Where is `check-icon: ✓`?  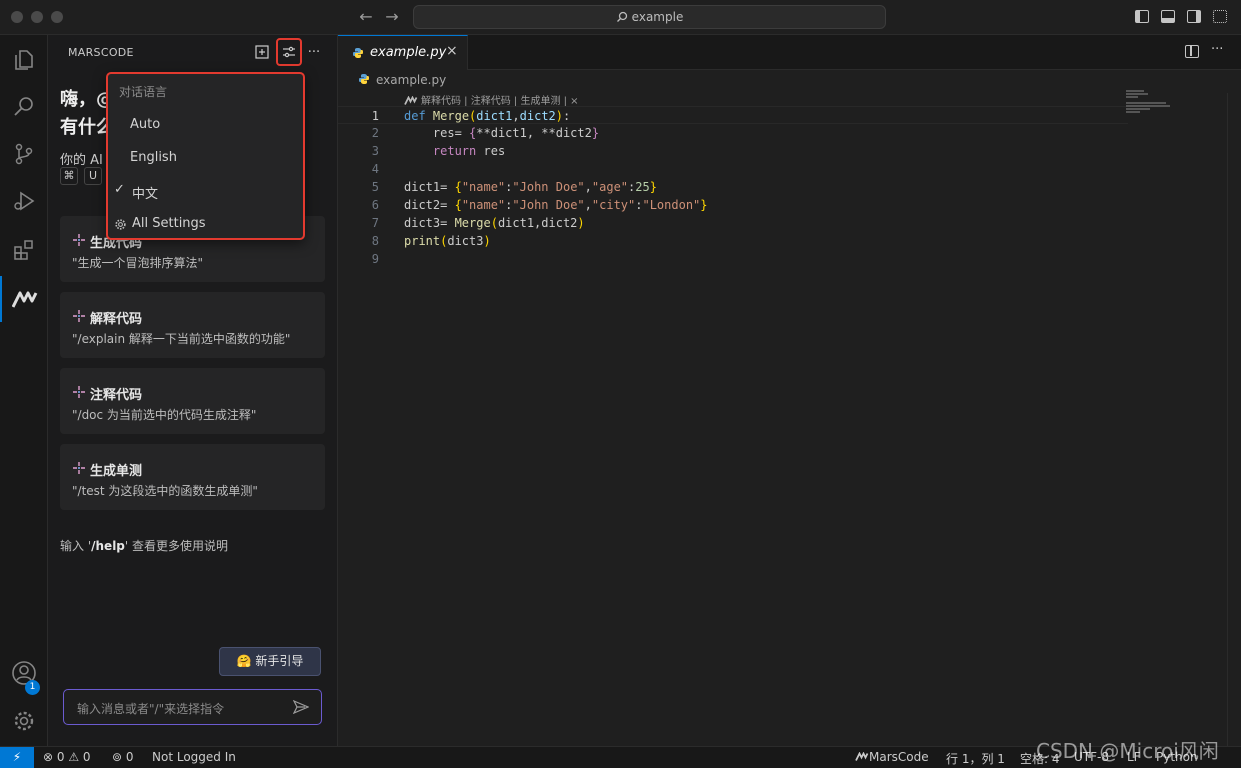
check-icon: ✓ is located at coordinates (119, 189).